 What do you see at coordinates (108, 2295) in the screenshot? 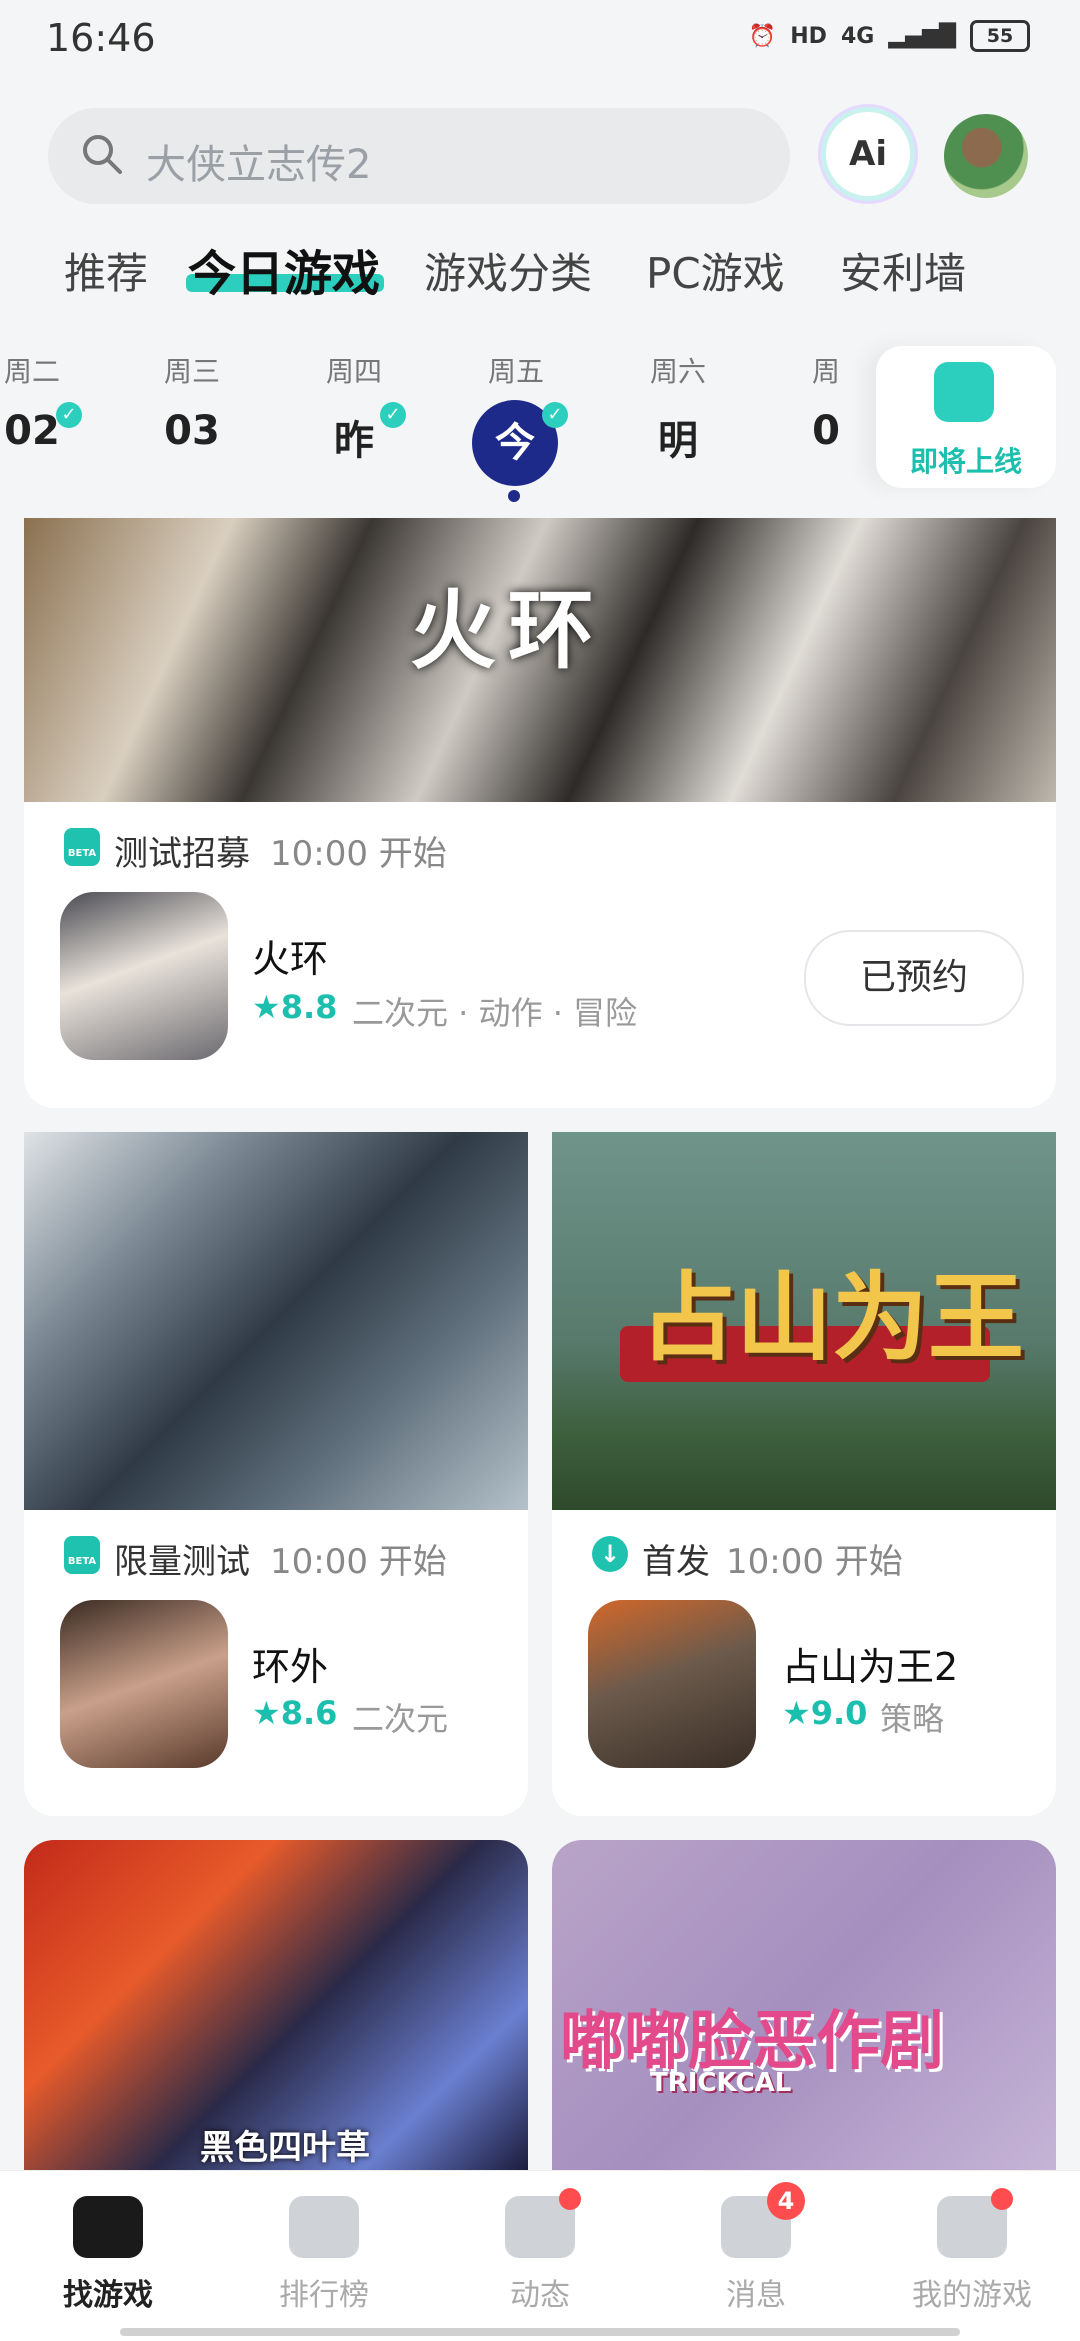
I see `nav-label: 找游戏` at bounding box center [108, 2295].